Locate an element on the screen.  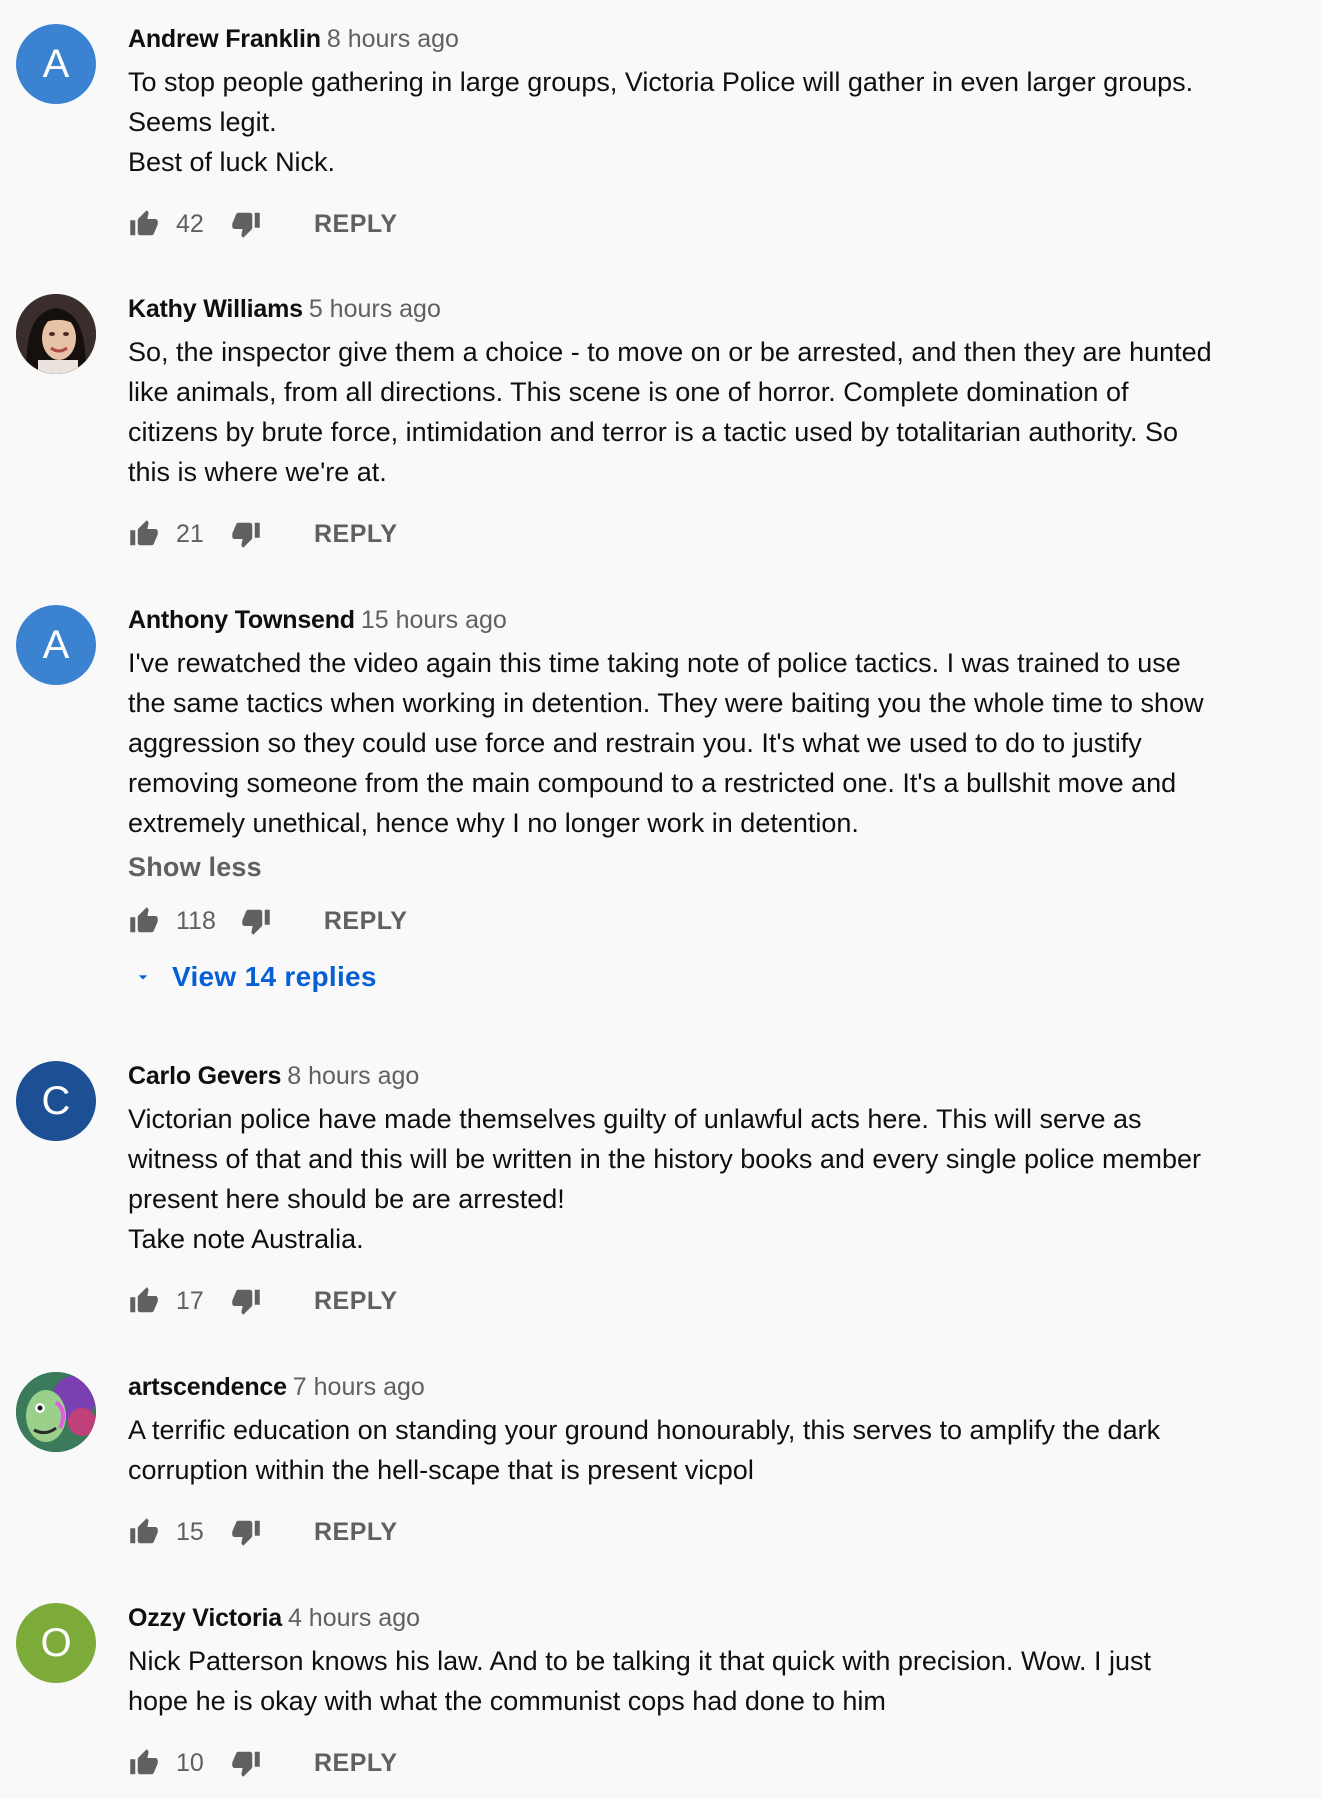
comment-header: Ozzy Victoria 4 hours ago is located at coordinates (715, 1618).